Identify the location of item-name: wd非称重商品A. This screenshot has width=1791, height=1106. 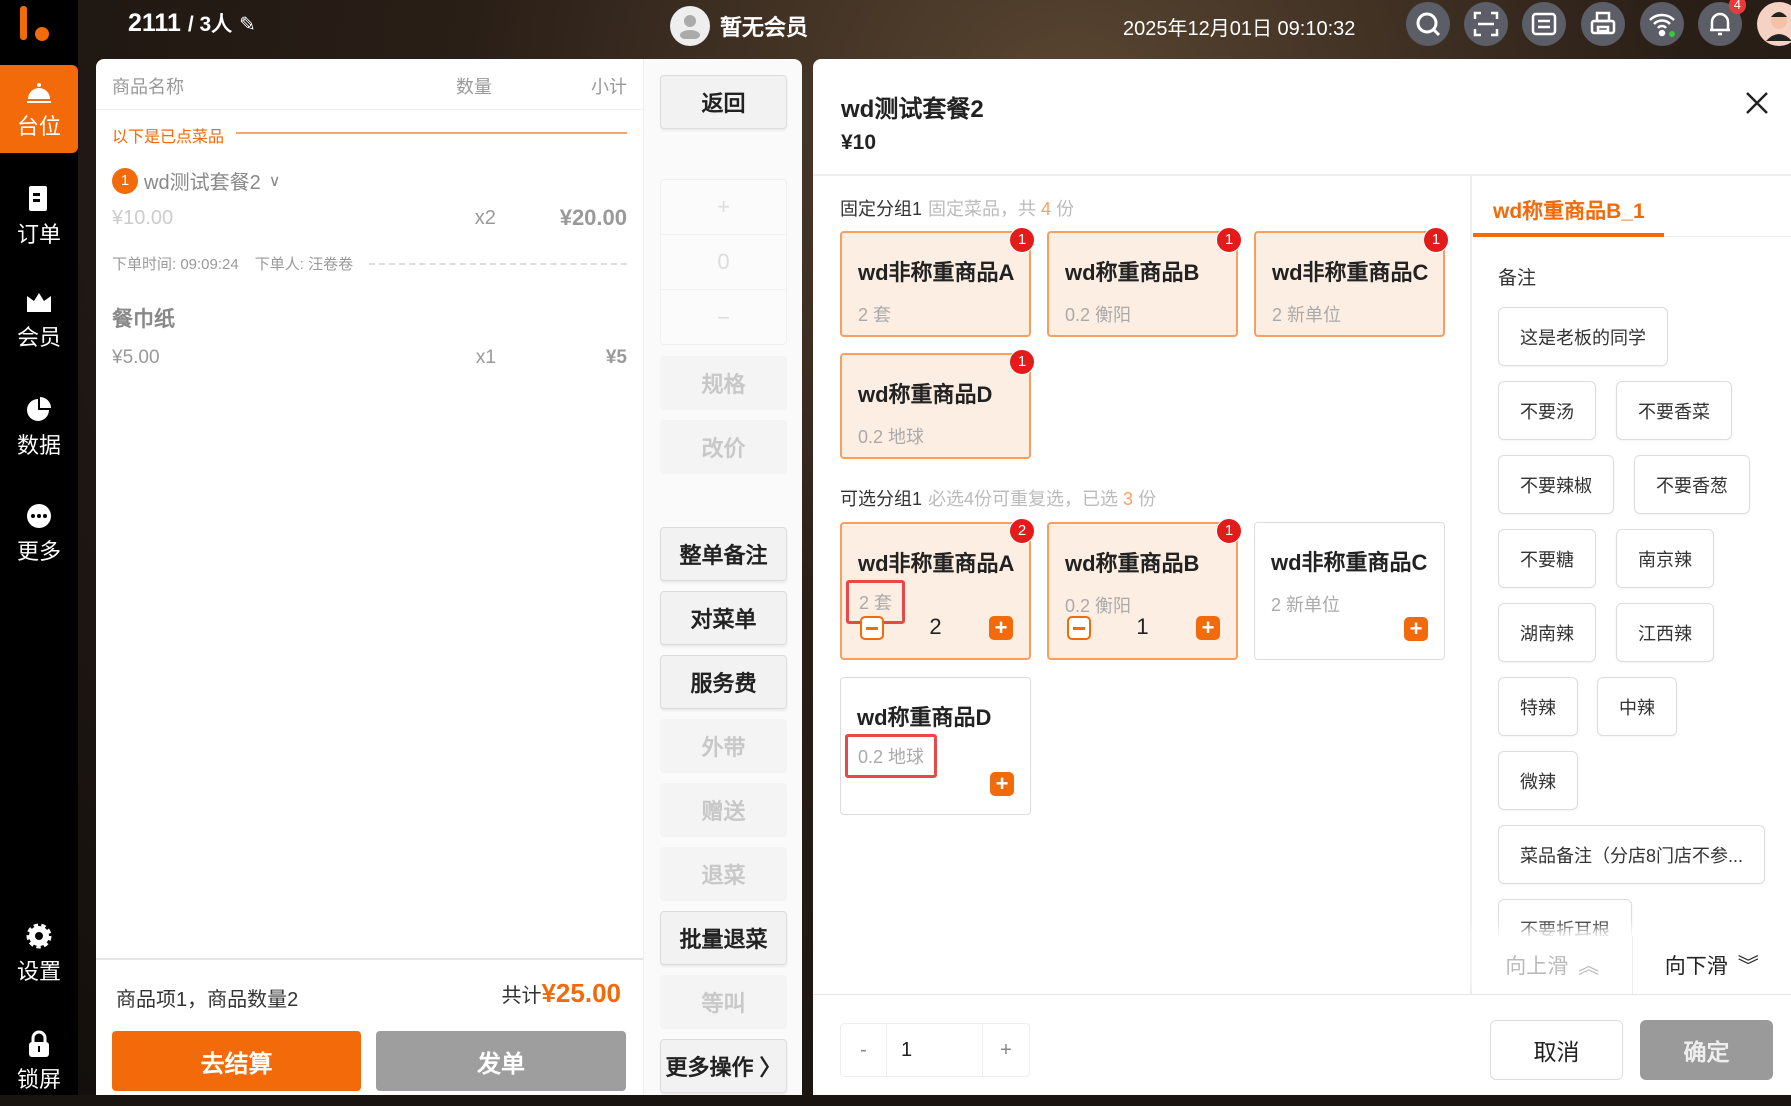
(936, 271).